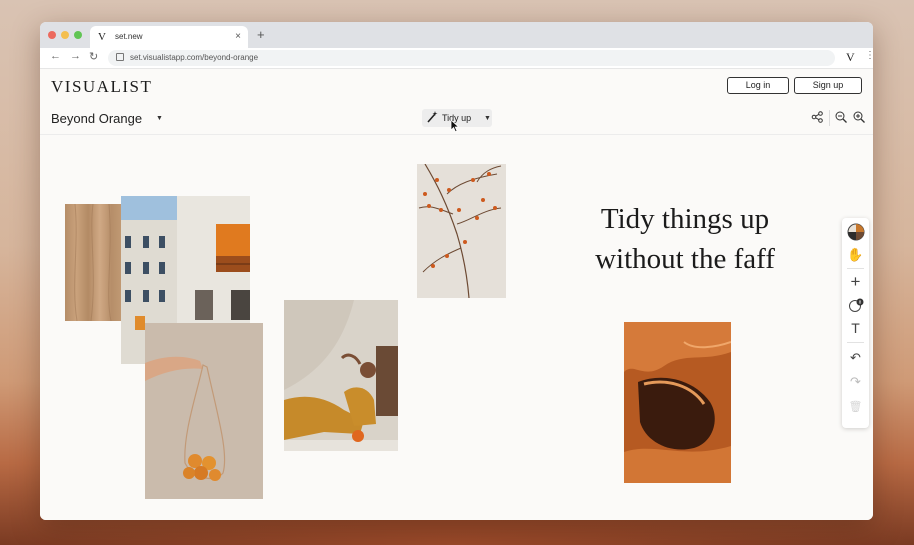 This screenshot has width=914, height=545. I want to click on zoom-in-icon, so click(859, 118).